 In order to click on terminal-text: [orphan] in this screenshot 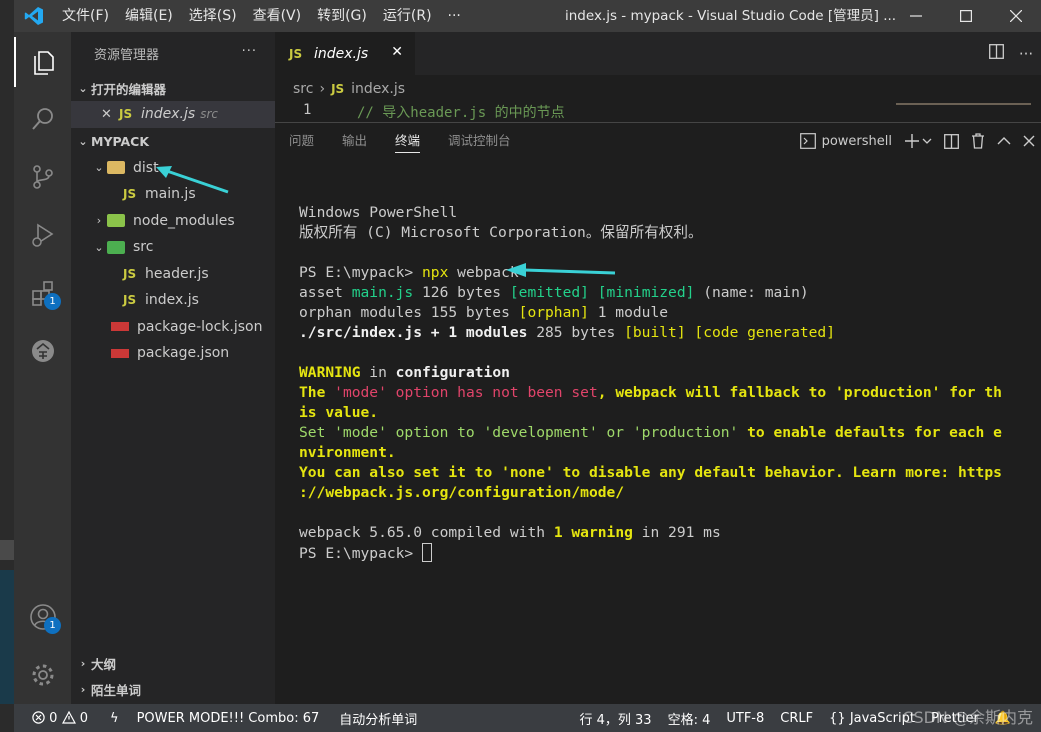, I will do `click(553, 312)`.